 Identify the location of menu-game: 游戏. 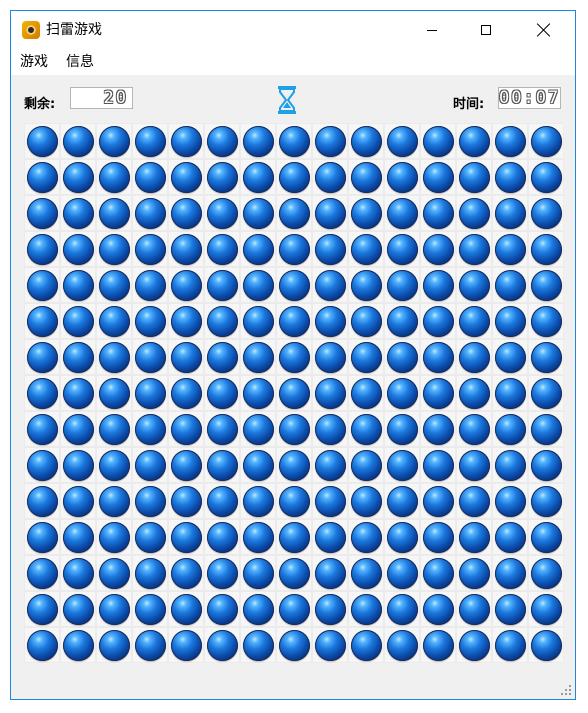
(34, 62).